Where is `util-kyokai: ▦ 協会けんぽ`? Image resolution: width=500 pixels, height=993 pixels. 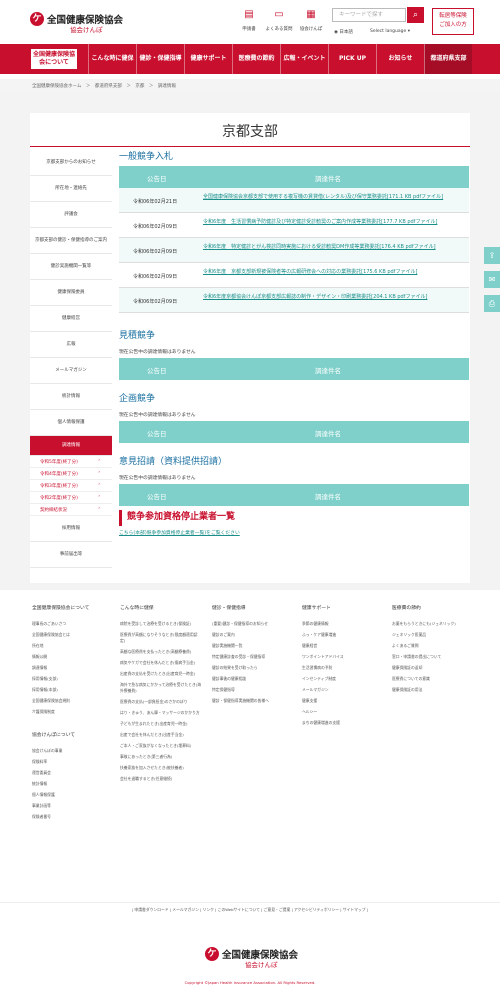
util-kyokai: ▦ 協会けんぽ is located at coordinates (311, 20).